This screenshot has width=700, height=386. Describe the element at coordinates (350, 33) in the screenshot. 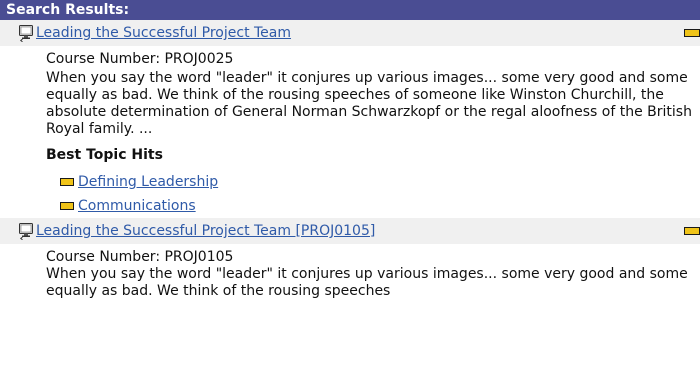

I see `search-result-title-row: Leading the Successful Project Team` at that location.